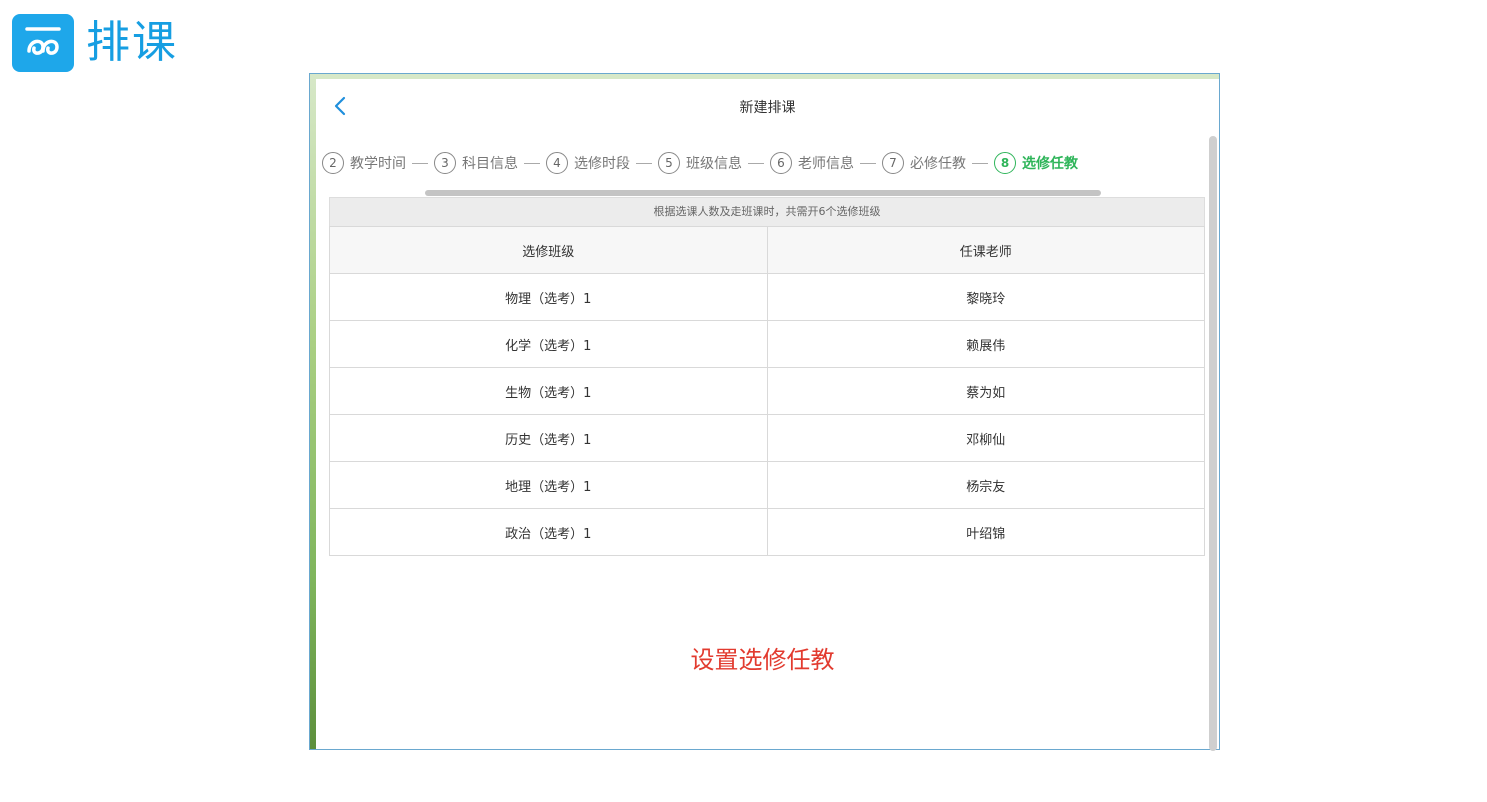 This screenshot has height=802, width=1487. Describe the element at coordinates (781, 163) in the screenshot. I see `step-number: 6` at that location.